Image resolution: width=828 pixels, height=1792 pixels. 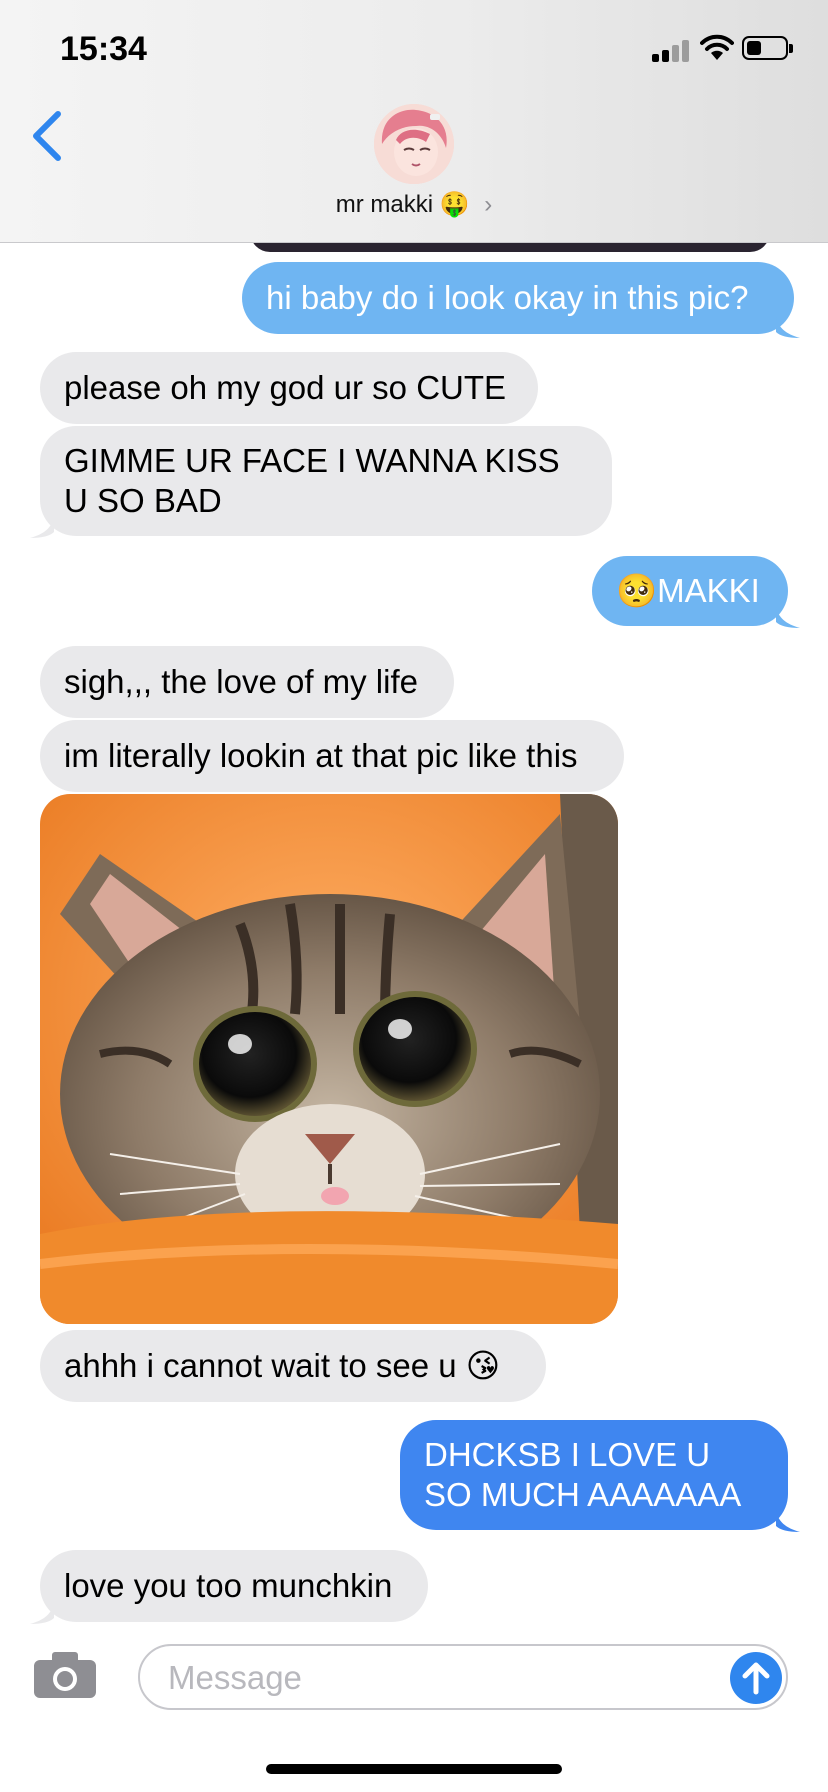 I want to click on contact-avatar, so click(x=414, y=144).